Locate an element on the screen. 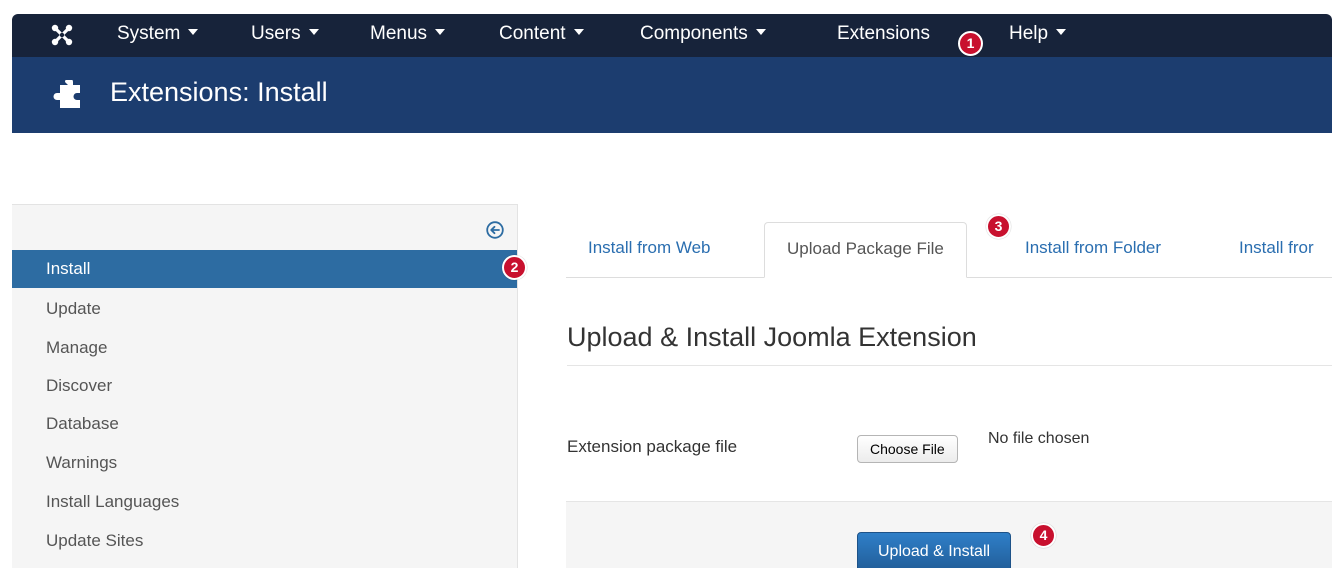 This screenshot has height=568, width=1332. nav-components-menu: Components is located at coordinates (703, 35).